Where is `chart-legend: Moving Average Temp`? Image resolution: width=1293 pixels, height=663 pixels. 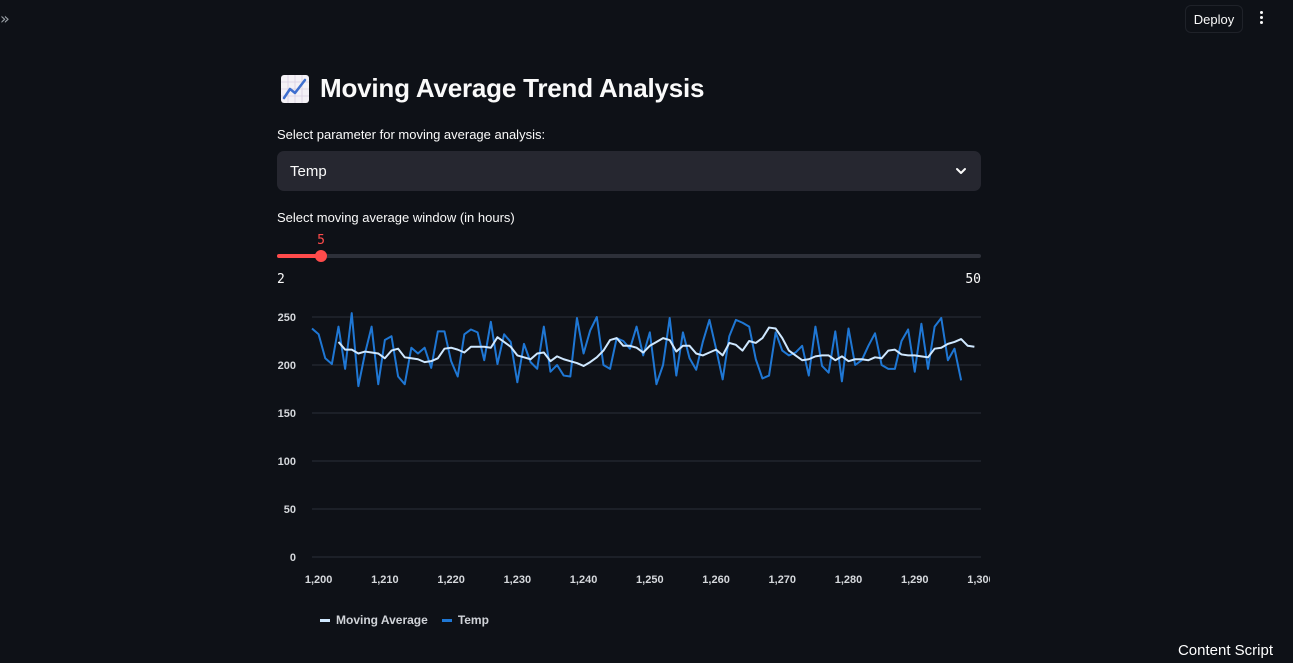
chart-legend: Moving Average Temp is located at coordinates (404, 620).